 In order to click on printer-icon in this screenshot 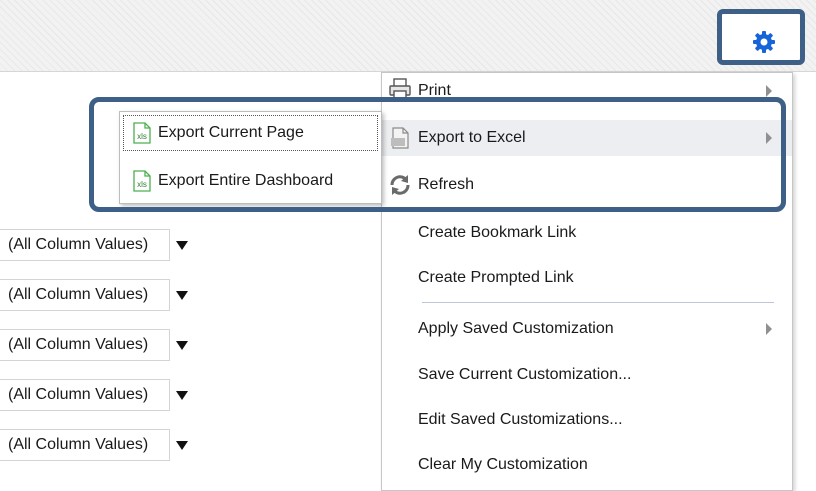, I will do `click(400, 89)`.